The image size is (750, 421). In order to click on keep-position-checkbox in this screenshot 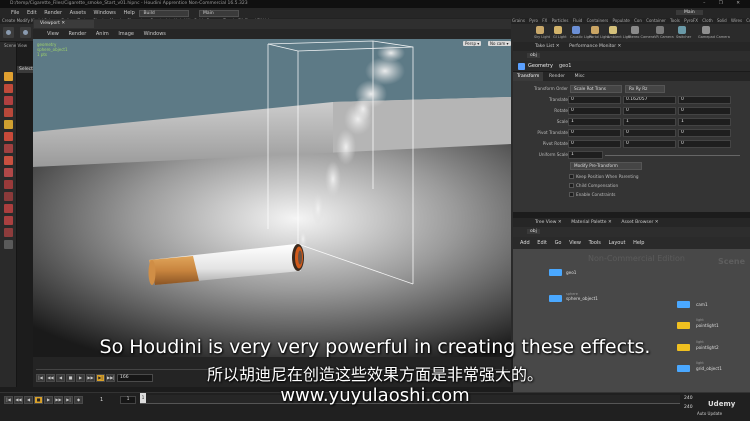, I will do `click(571, 176)`.